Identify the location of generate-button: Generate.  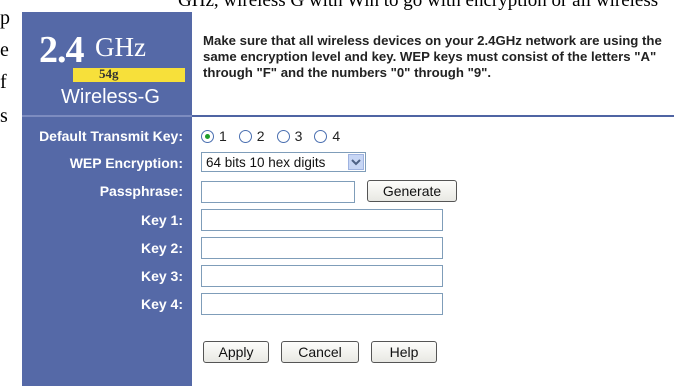
(412, 191).